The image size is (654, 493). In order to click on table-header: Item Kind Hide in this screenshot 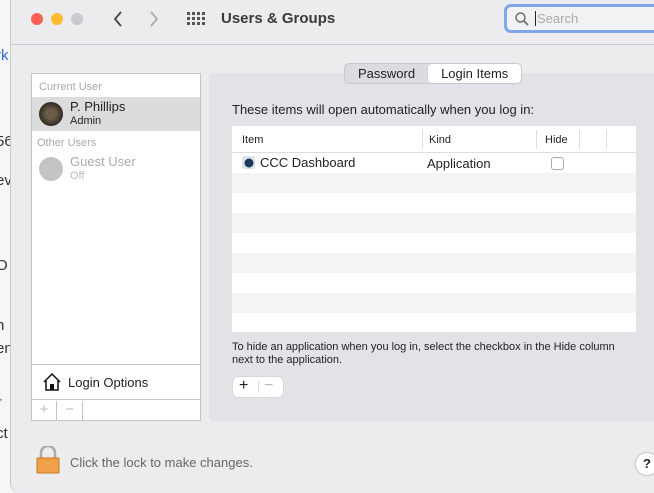, I will do `click(434, 139)`.